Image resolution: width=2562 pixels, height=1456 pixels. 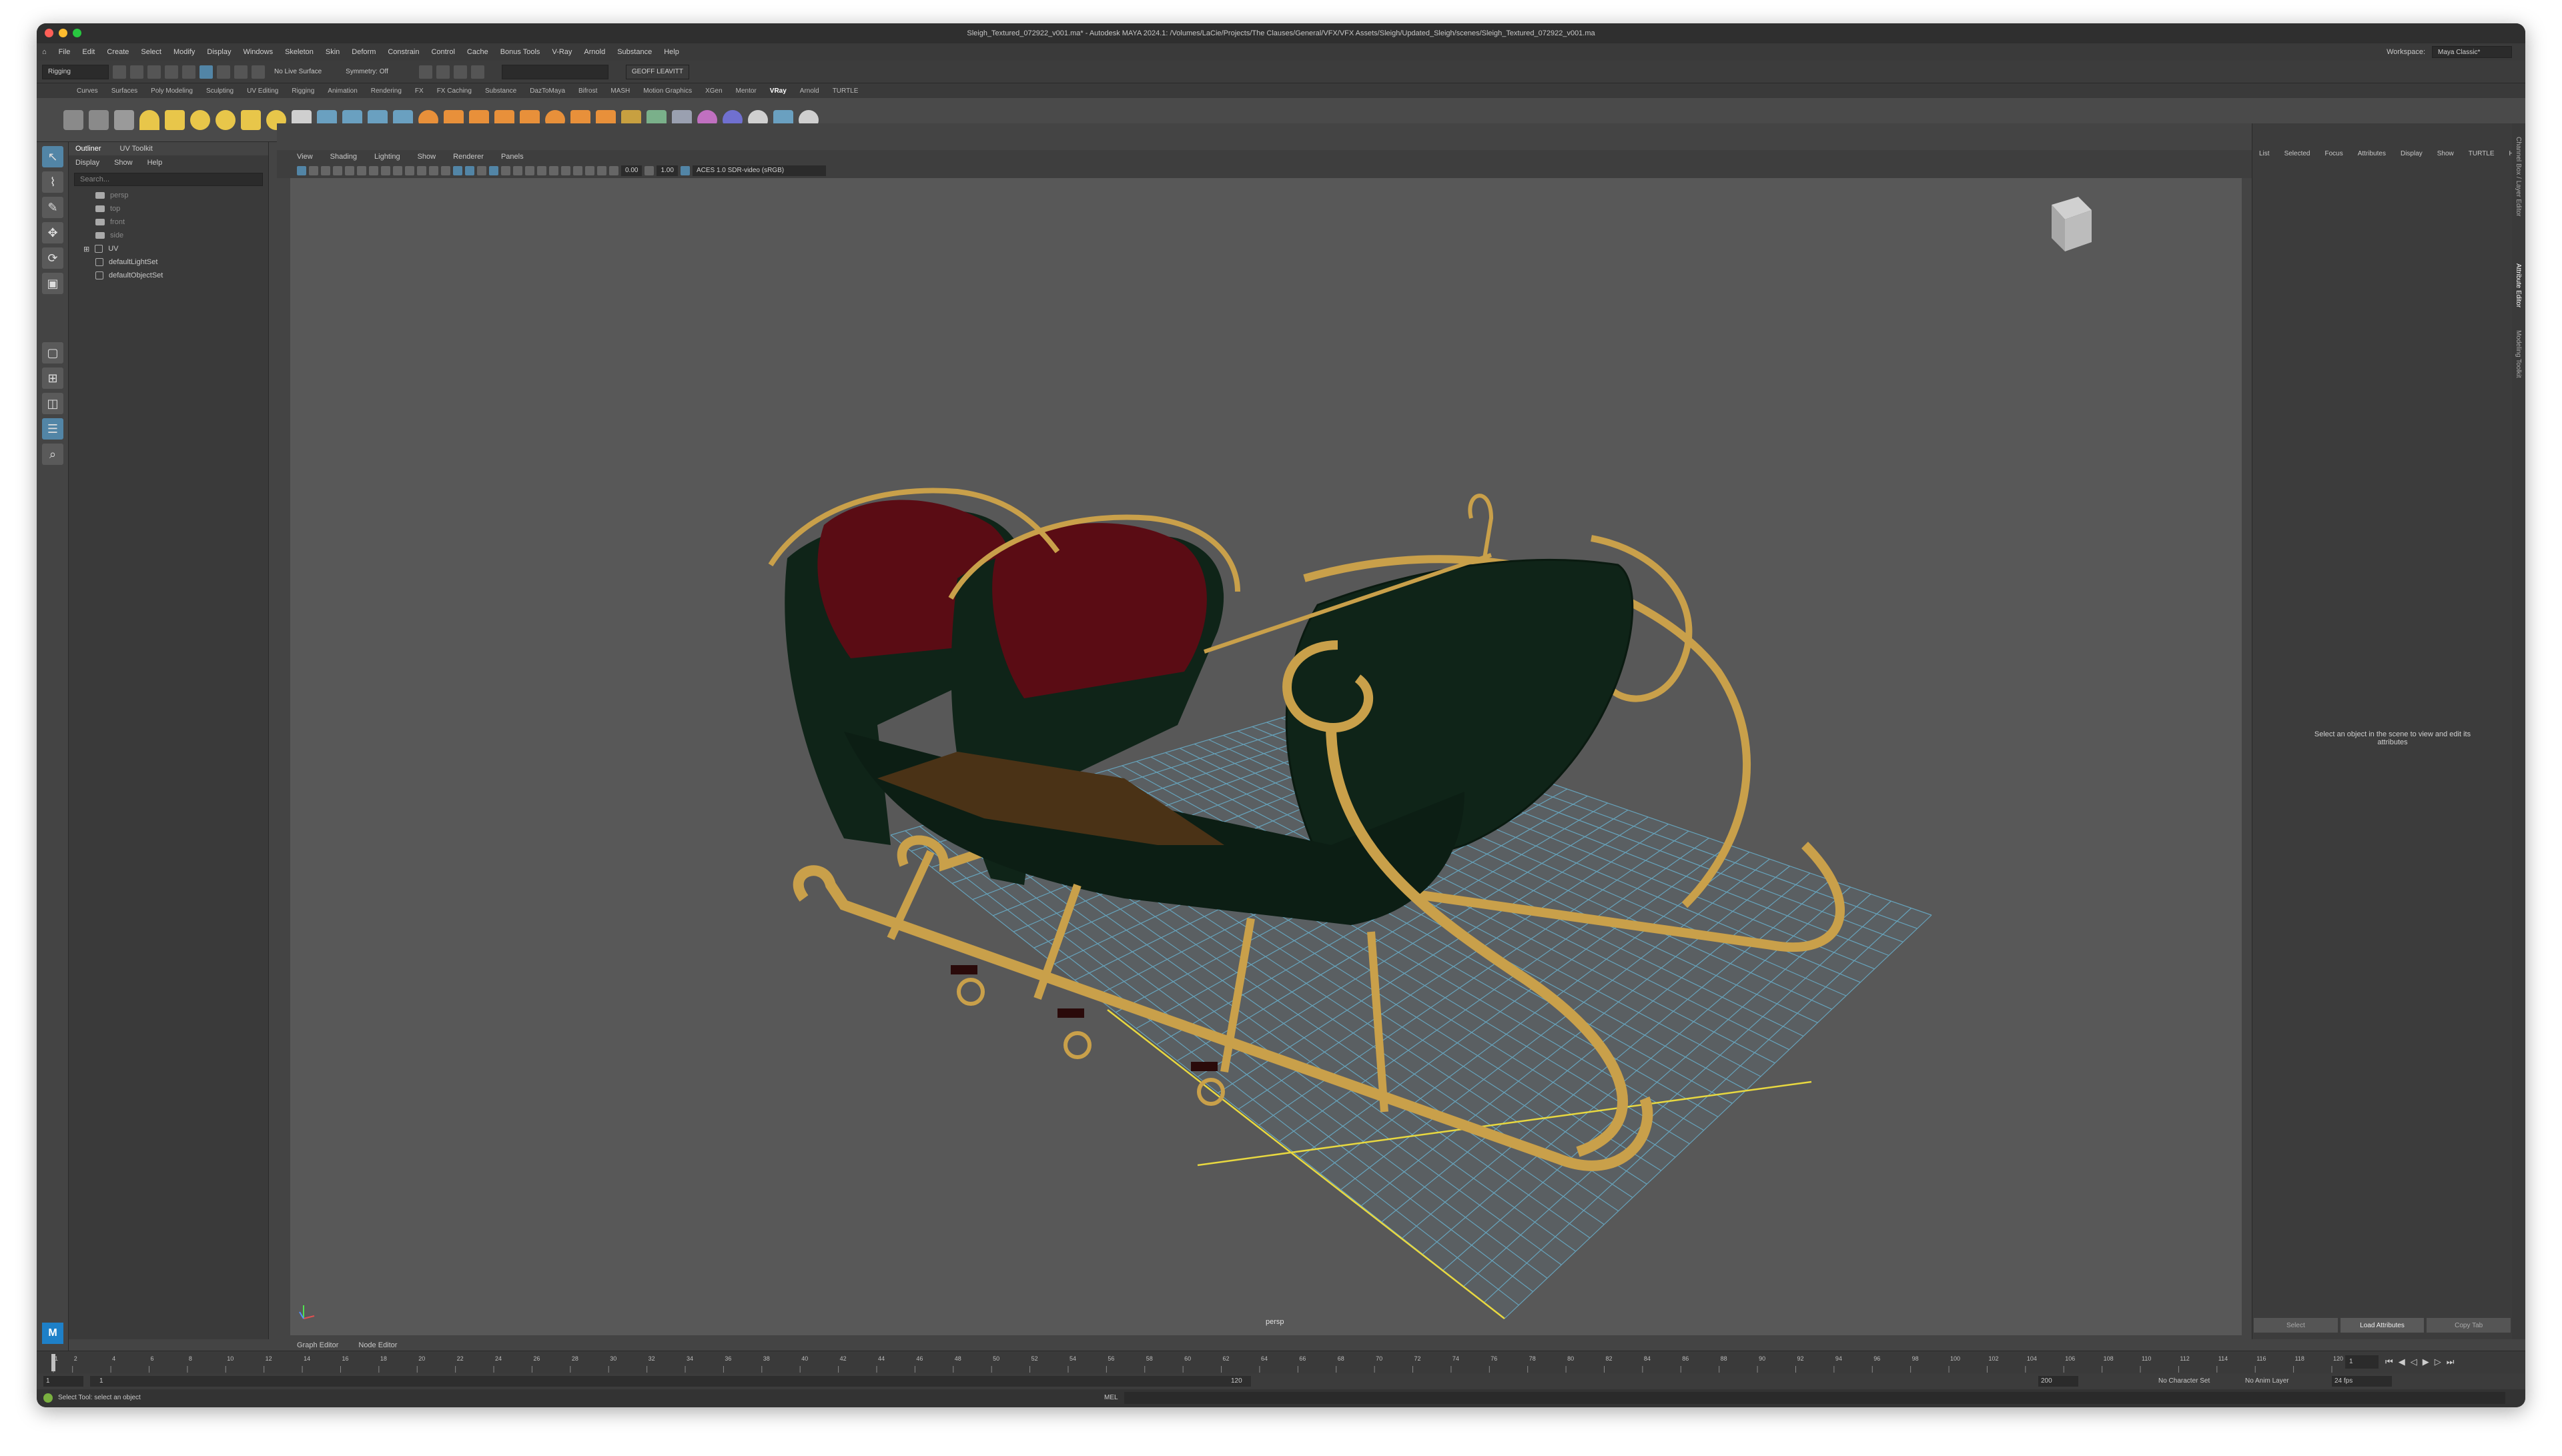 What do you see at coordinates (367, 72) in the screenshot?
I see `symmetry-label: Symmetry: Off` at bounding box center [367, 72].